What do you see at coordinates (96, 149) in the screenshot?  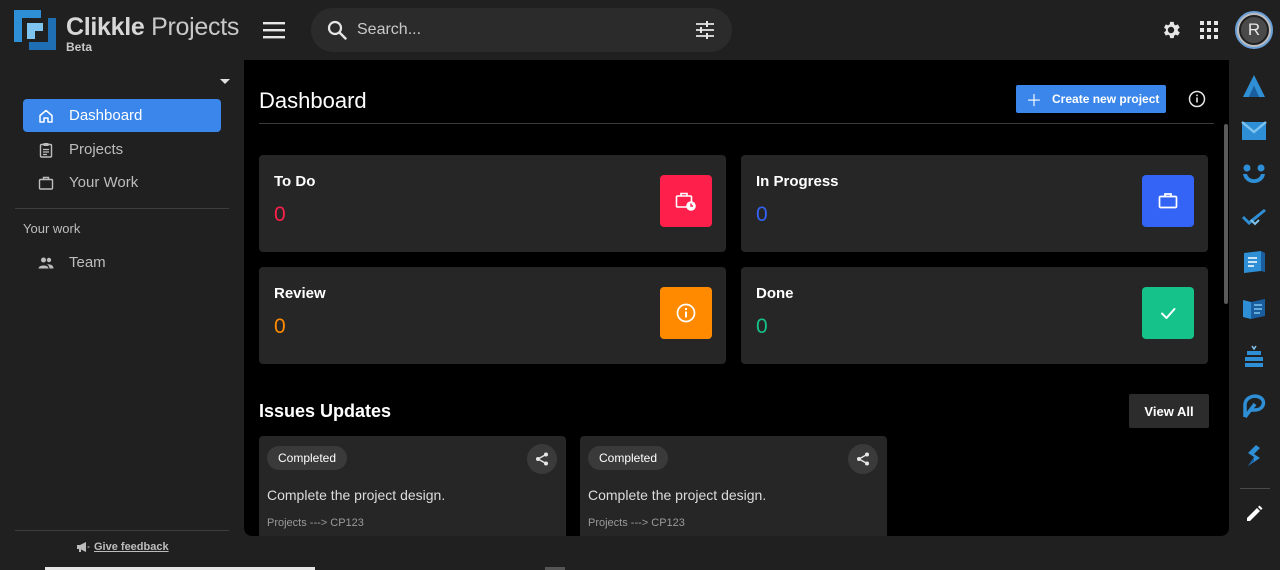 I see `sidebar-item-label: Projects` at bounding box center [96, 149].